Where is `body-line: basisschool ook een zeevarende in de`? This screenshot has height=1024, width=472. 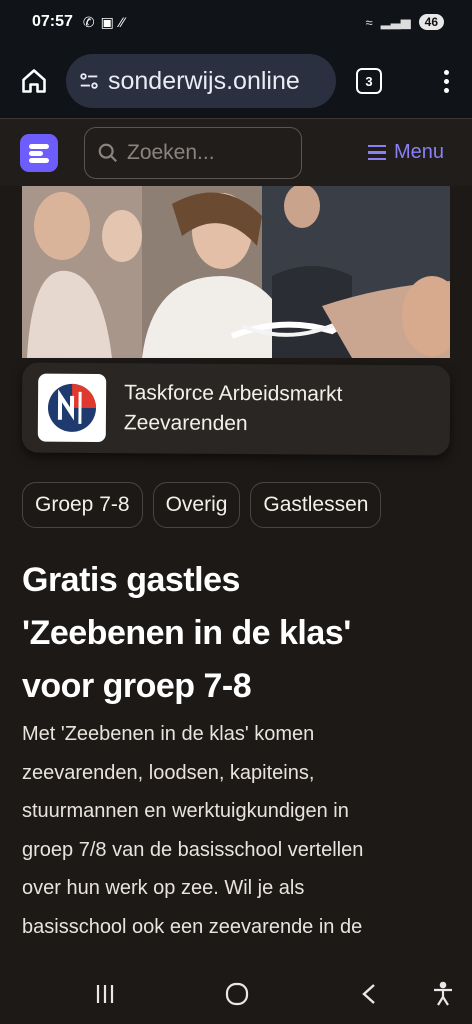
body-line: basisschool ook een zeevarende in de is located at coordinates (192, 926).